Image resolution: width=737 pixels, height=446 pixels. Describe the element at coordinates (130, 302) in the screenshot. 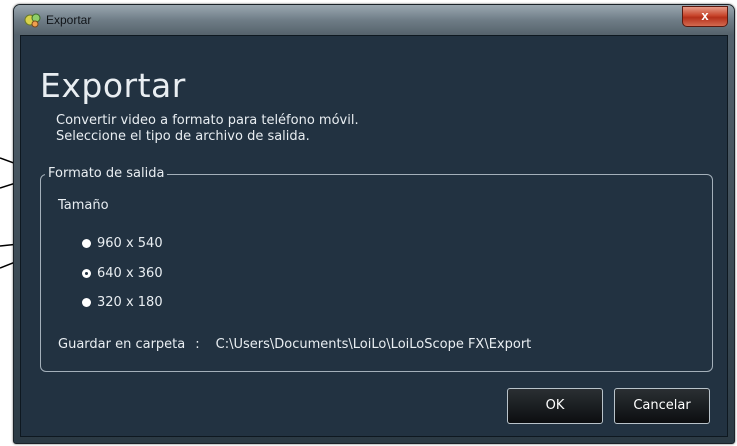

I see `radio-label: 320 x 180` at that location.